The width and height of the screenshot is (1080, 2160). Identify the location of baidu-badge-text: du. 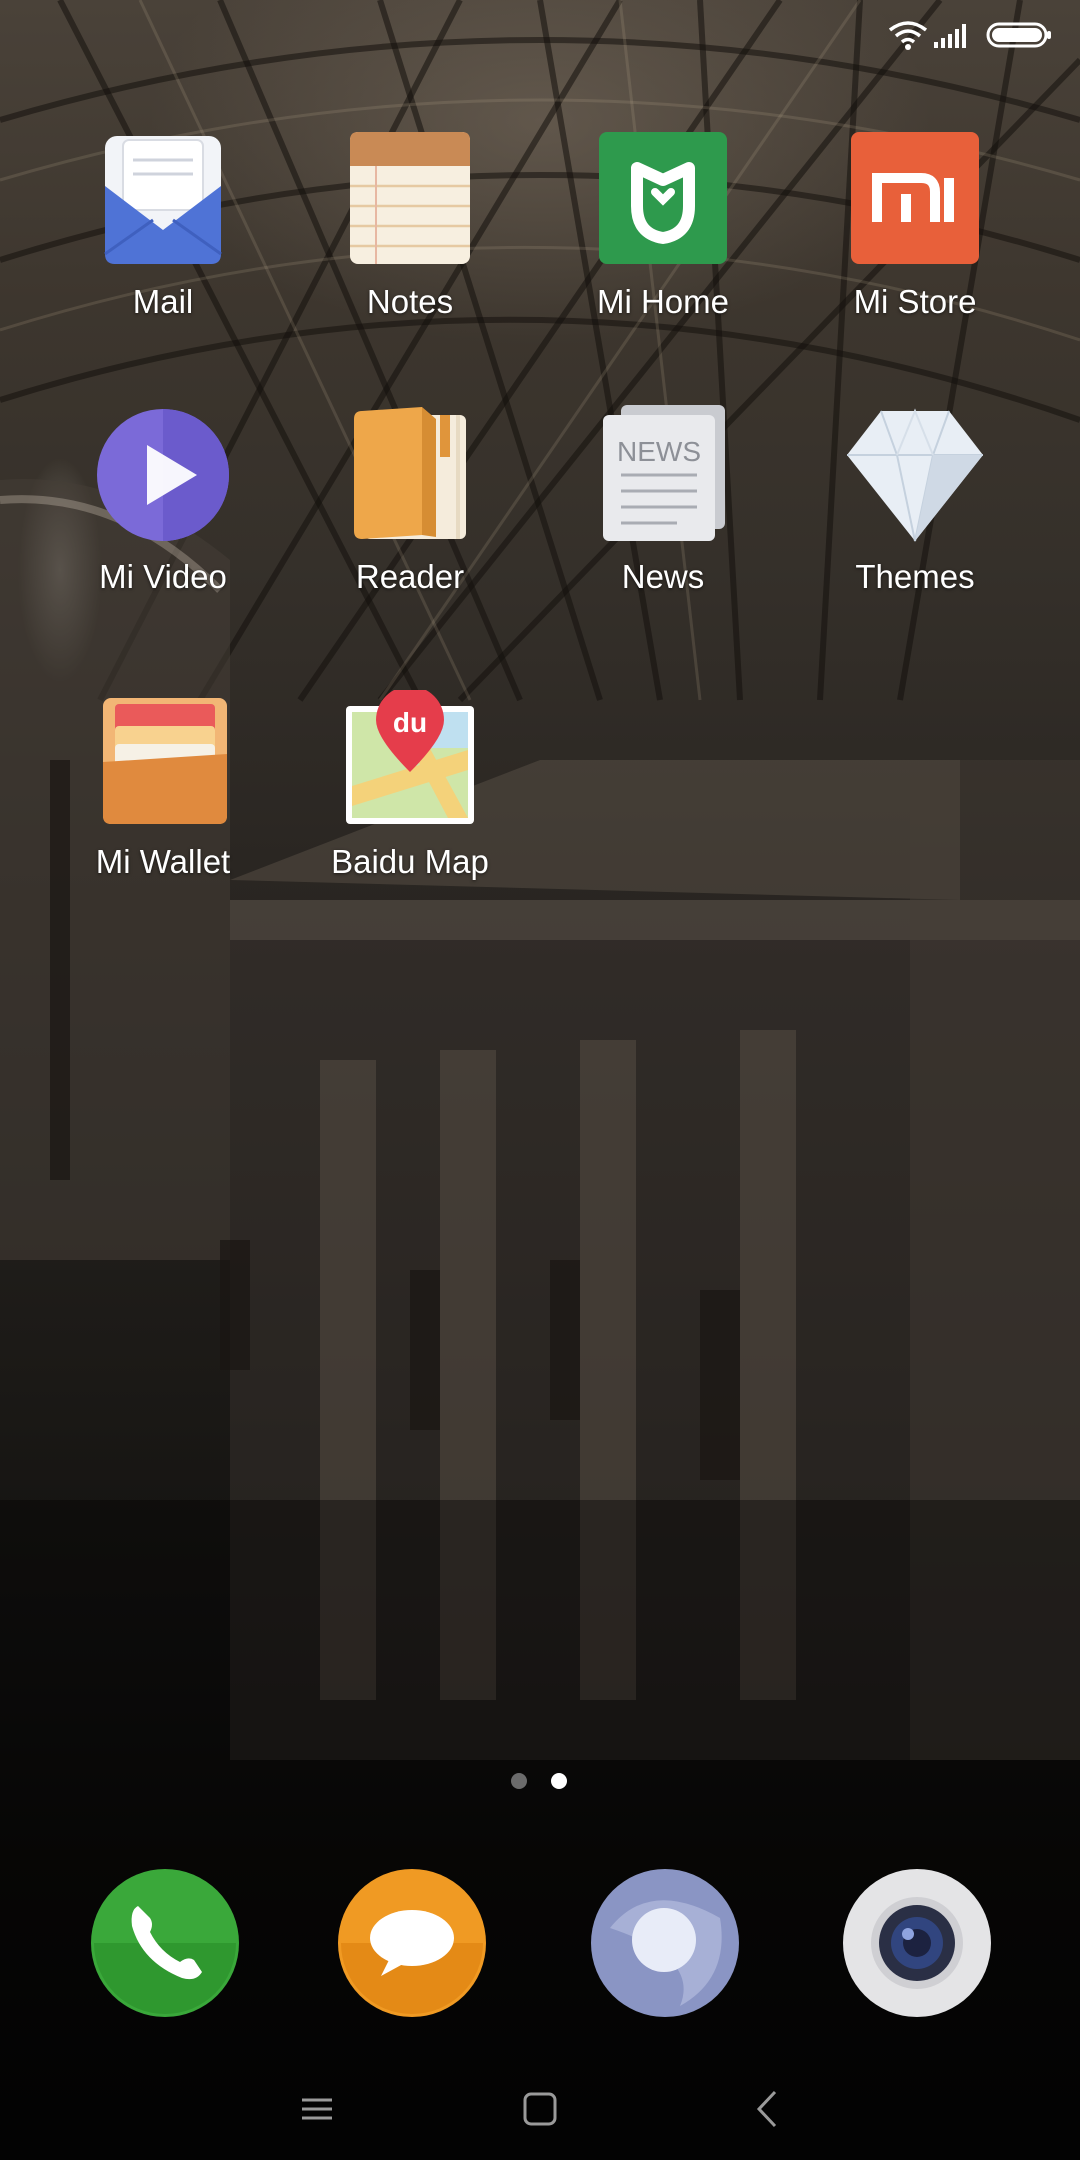
(410, 722).